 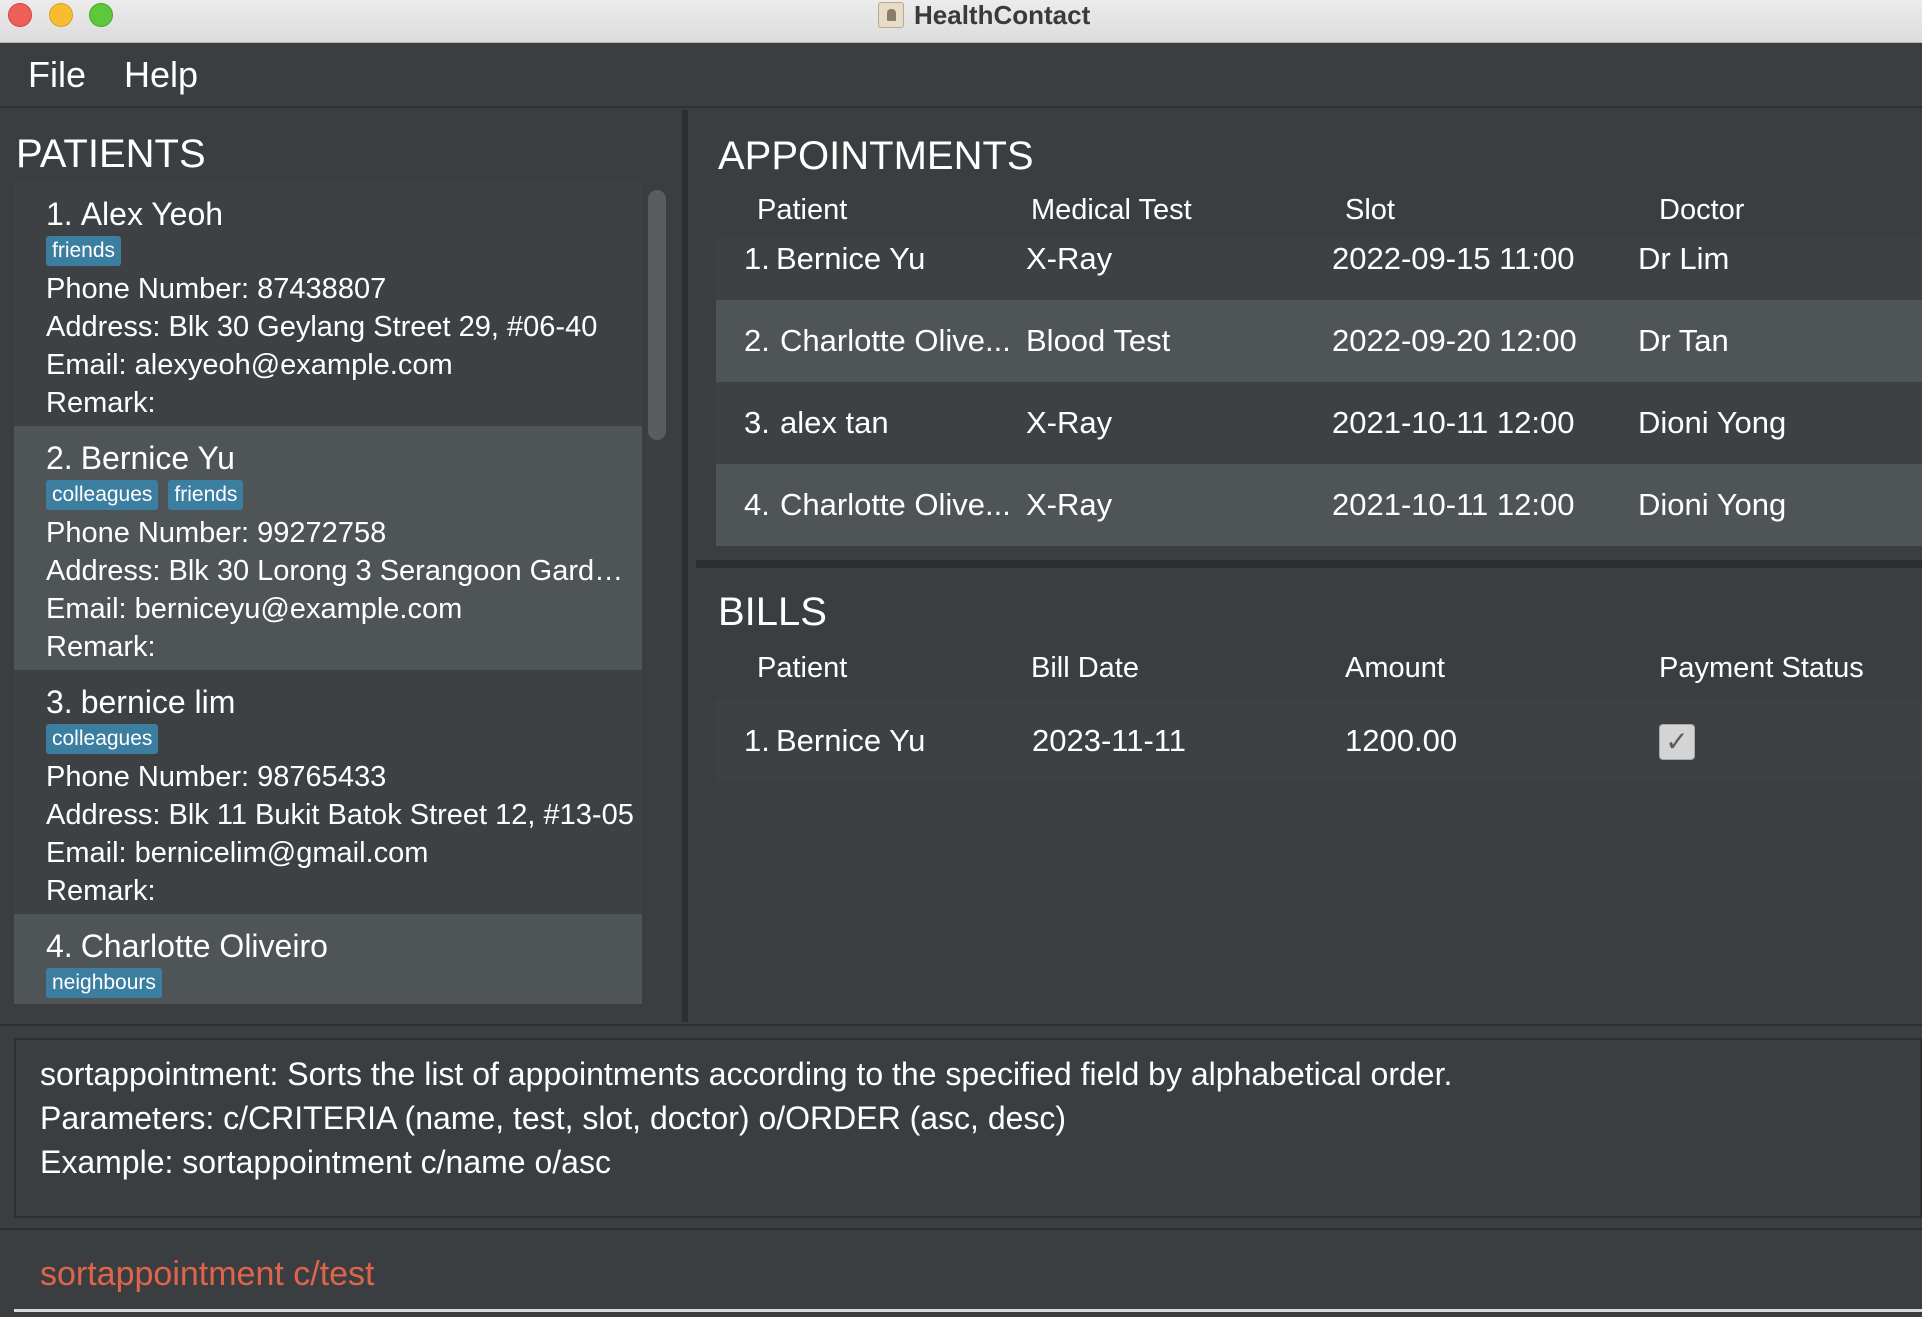 What do you see at coordinates (216, 777) in the screenshot?
I see `patient-phone: Phone Number: 98765433` at bounding box center [216, 777].